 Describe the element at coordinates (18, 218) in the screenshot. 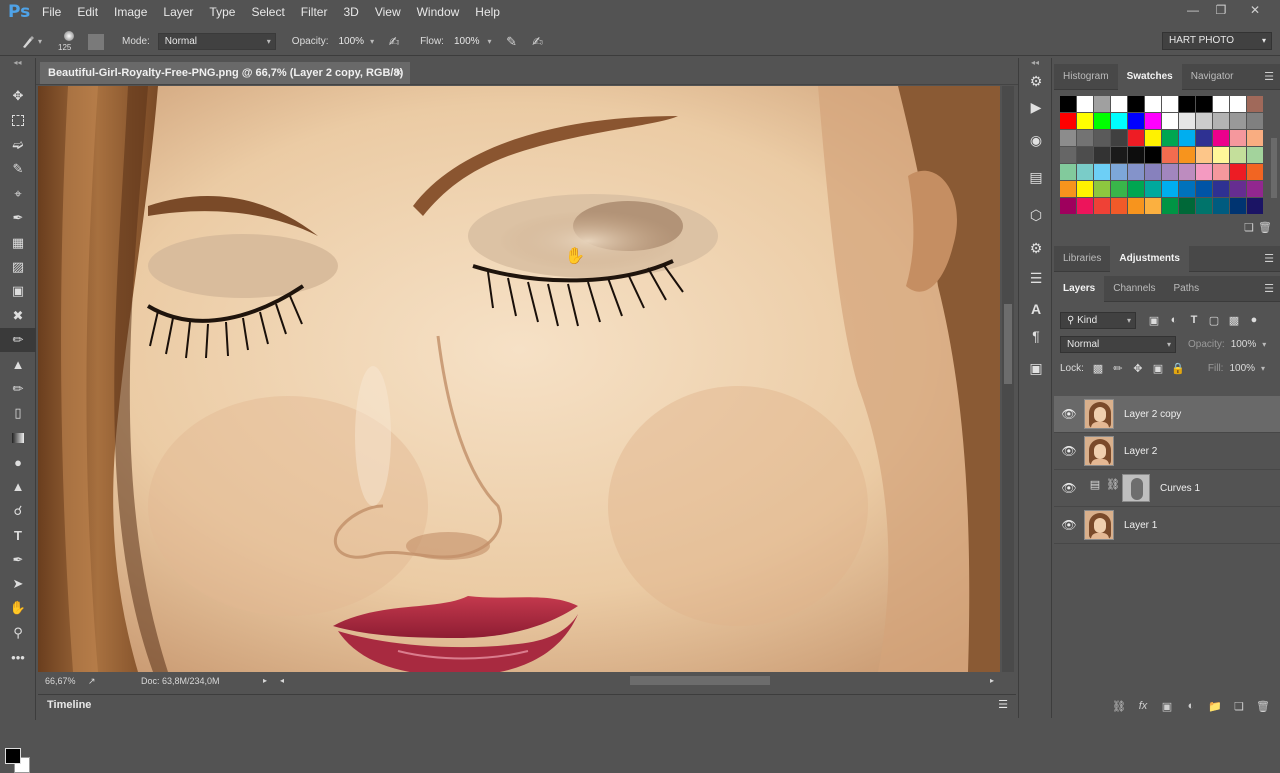

I see `eyedropper-tool-icon: ✒` at that location.